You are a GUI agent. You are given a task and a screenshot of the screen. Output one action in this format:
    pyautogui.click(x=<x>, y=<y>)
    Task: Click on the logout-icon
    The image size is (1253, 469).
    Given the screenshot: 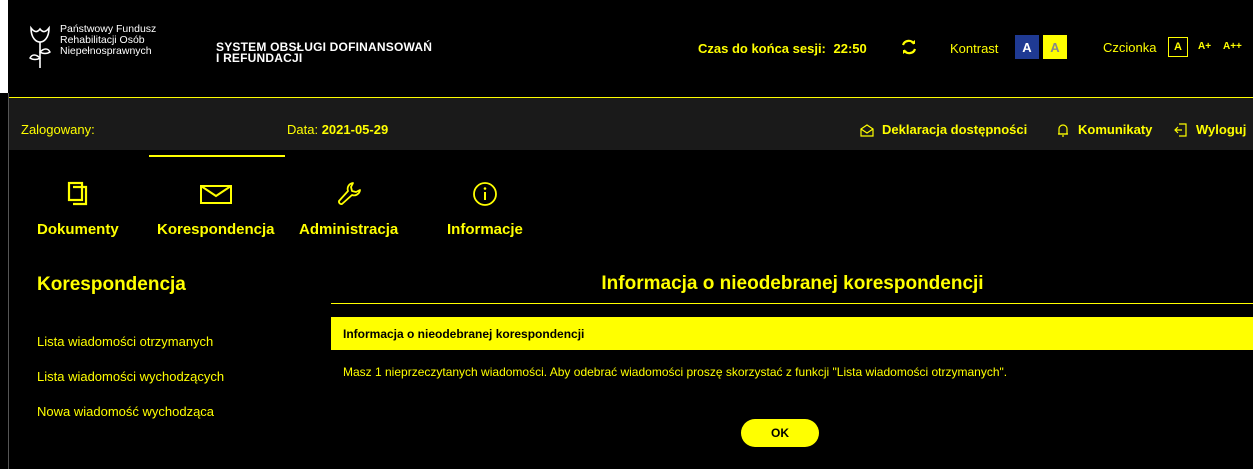 What is the action you would take?
    pyautogui.click(x=1180, y=129)
    